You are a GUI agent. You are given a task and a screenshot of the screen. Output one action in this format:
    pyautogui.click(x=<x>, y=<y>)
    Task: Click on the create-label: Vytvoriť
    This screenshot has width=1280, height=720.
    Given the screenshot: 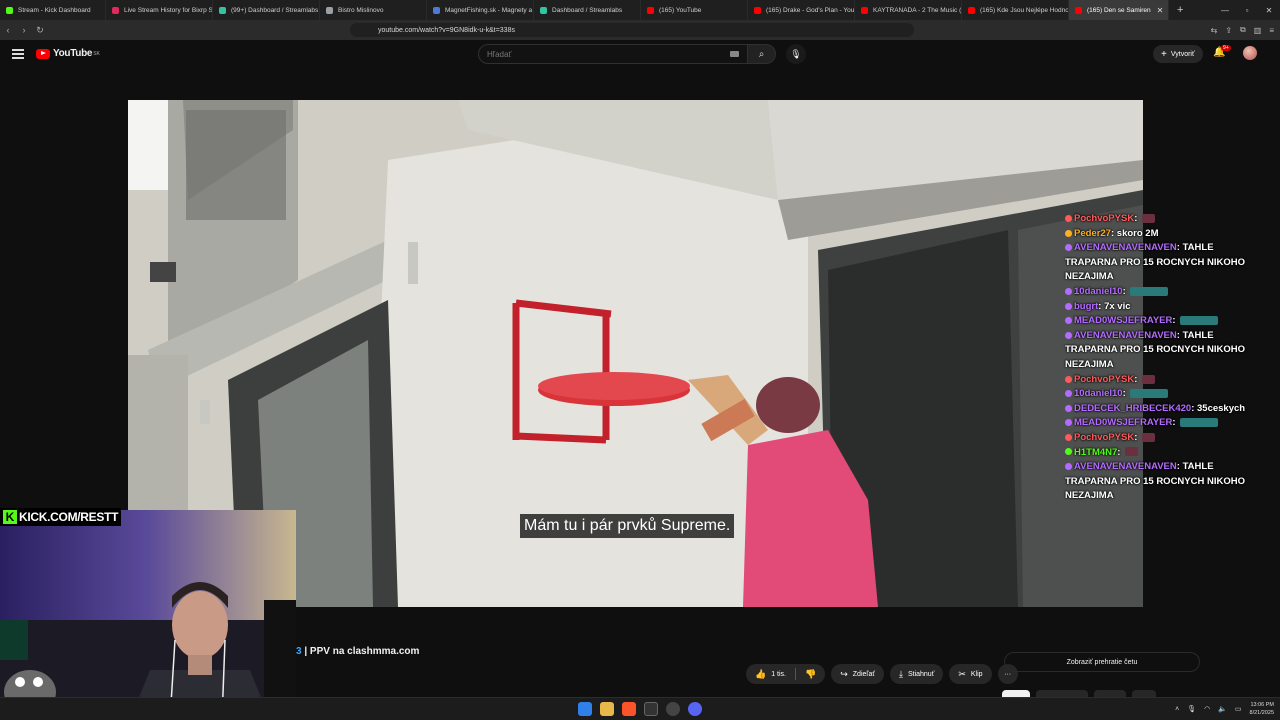 What is the action you would take?
    pyautogui.click(x=1182, y=54)
    